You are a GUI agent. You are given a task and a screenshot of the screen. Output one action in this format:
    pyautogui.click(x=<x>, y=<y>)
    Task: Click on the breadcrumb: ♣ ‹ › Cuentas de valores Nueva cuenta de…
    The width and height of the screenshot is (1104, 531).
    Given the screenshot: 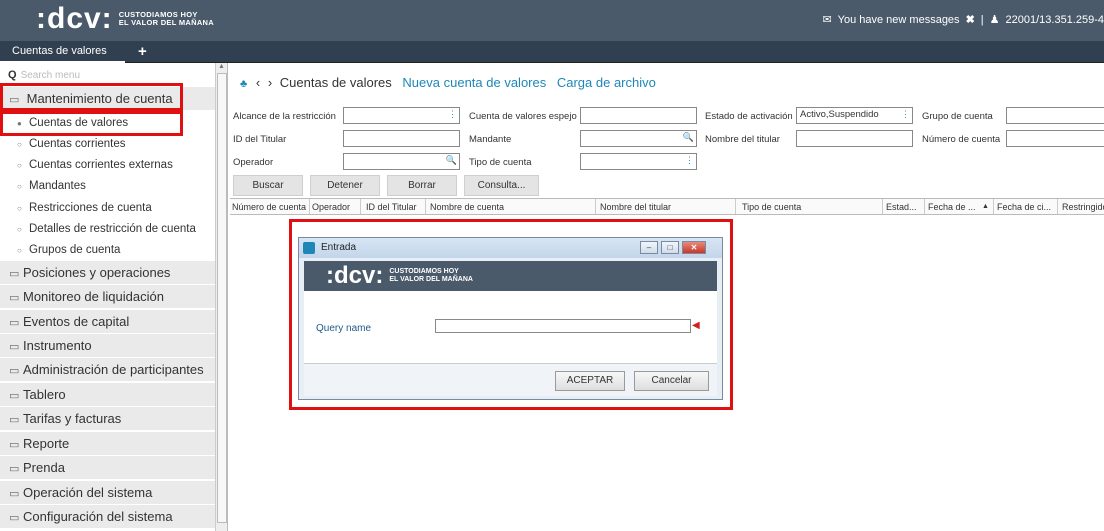 What is the action you would take?
    pyautogui.click(x=448, y=82)
    